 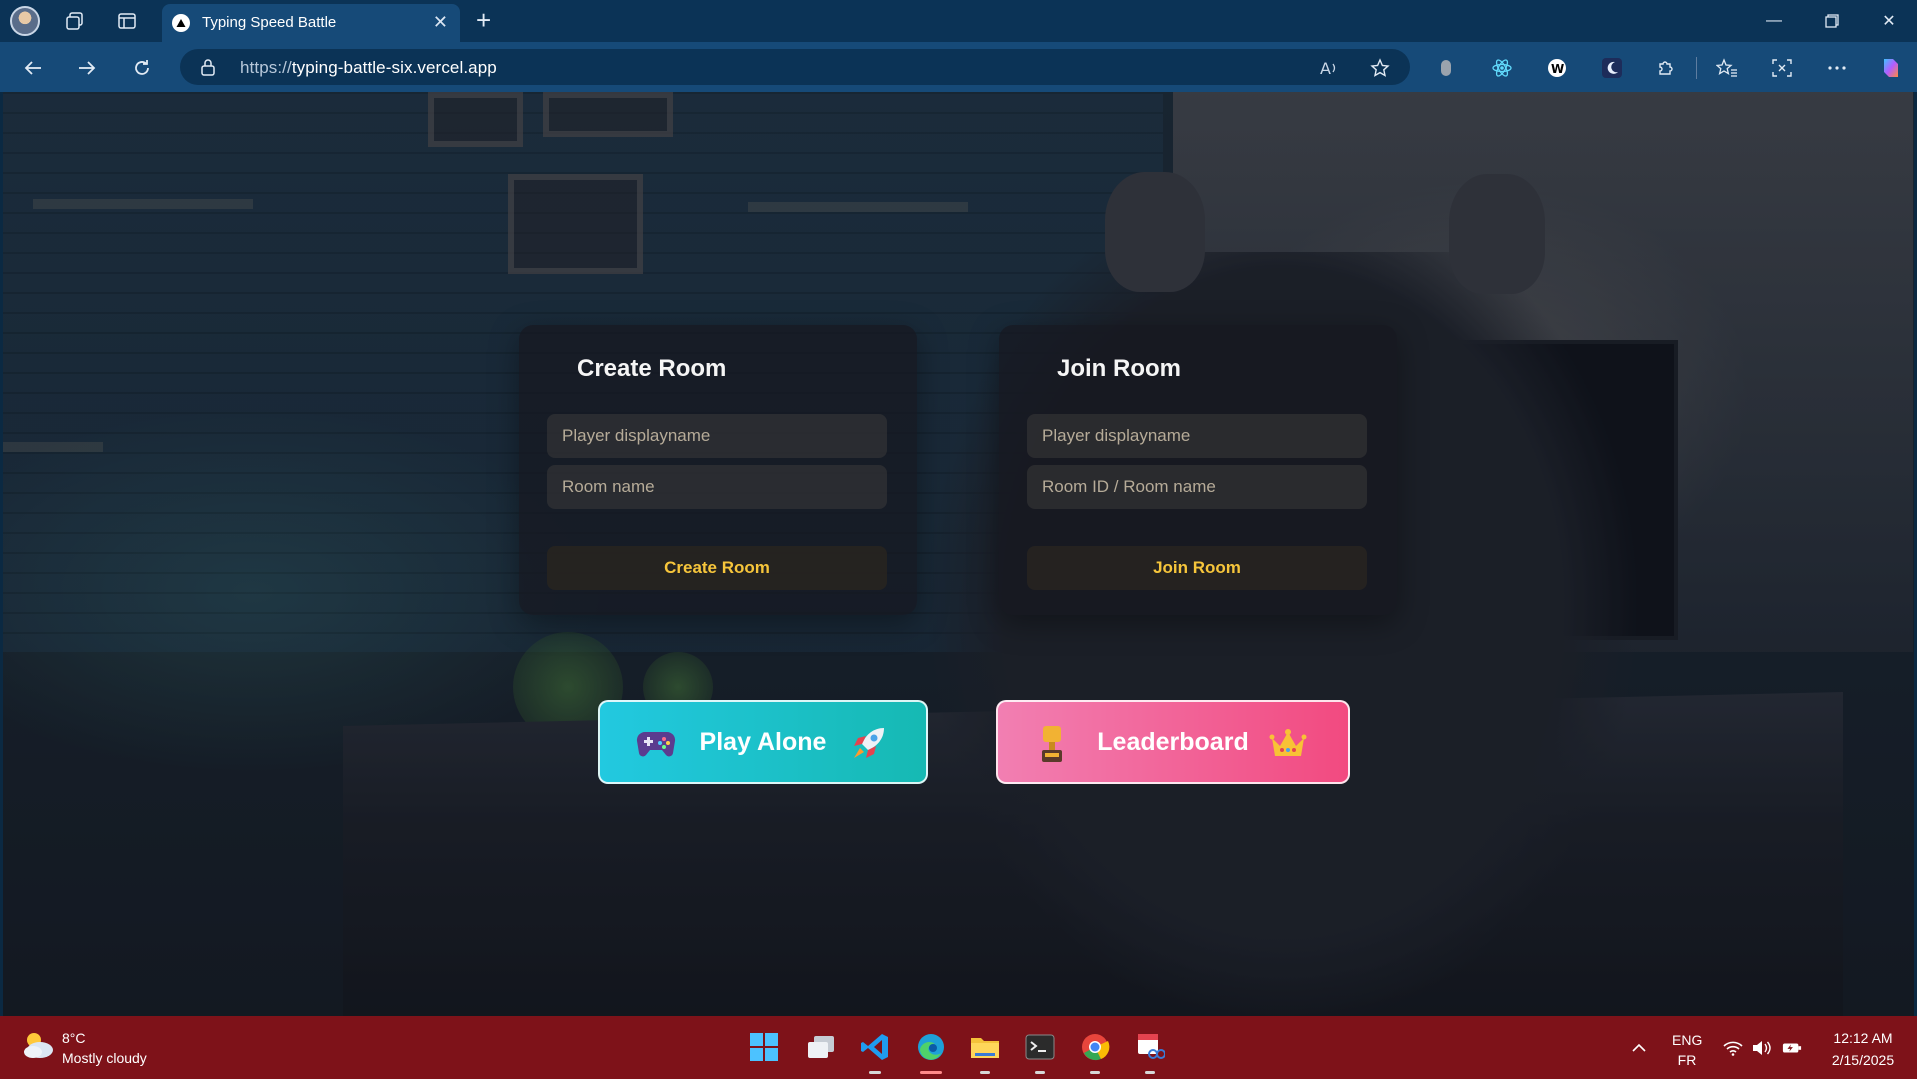 I want to click on vercel-favicon-icon, so click(x=181, y=23).